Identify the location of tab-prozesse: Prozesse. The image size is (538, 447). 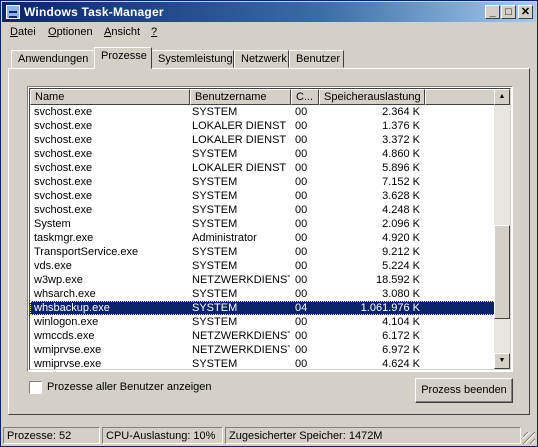
(123, 58).